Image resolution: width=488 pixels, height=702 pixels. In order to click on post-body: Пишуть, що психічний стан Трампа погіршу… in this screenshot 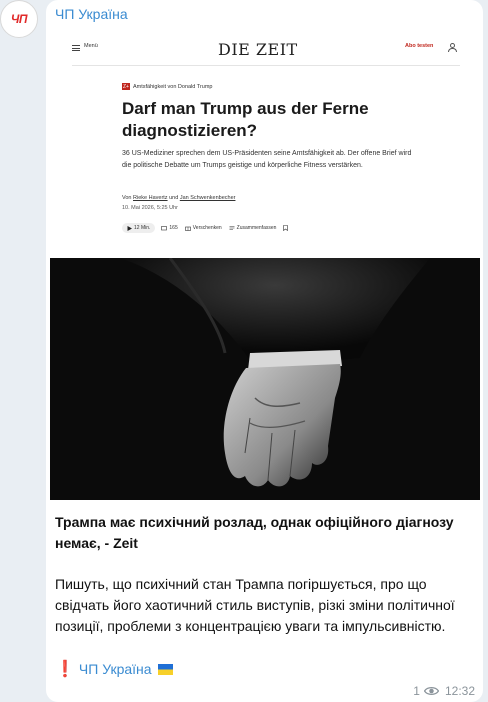, I will do `click(255, 605)`.